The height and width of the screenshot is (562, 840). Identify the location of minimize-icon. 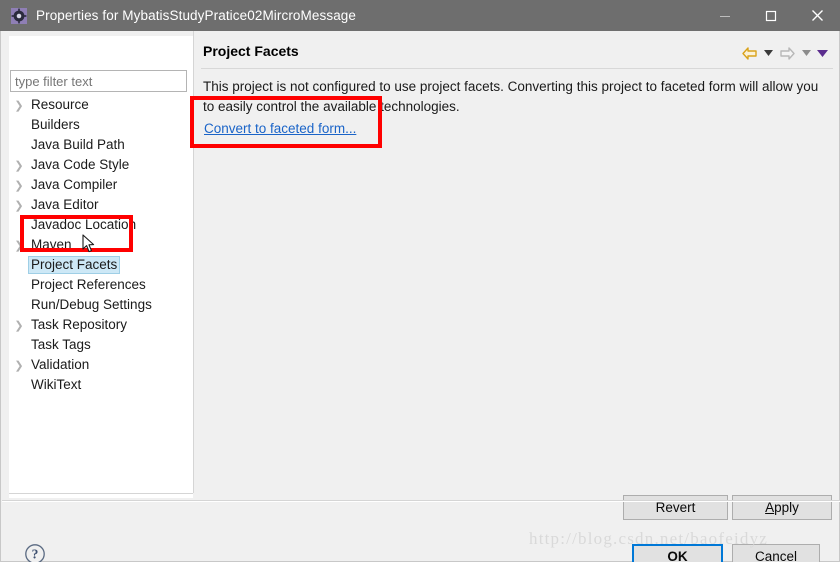
(725, 15).